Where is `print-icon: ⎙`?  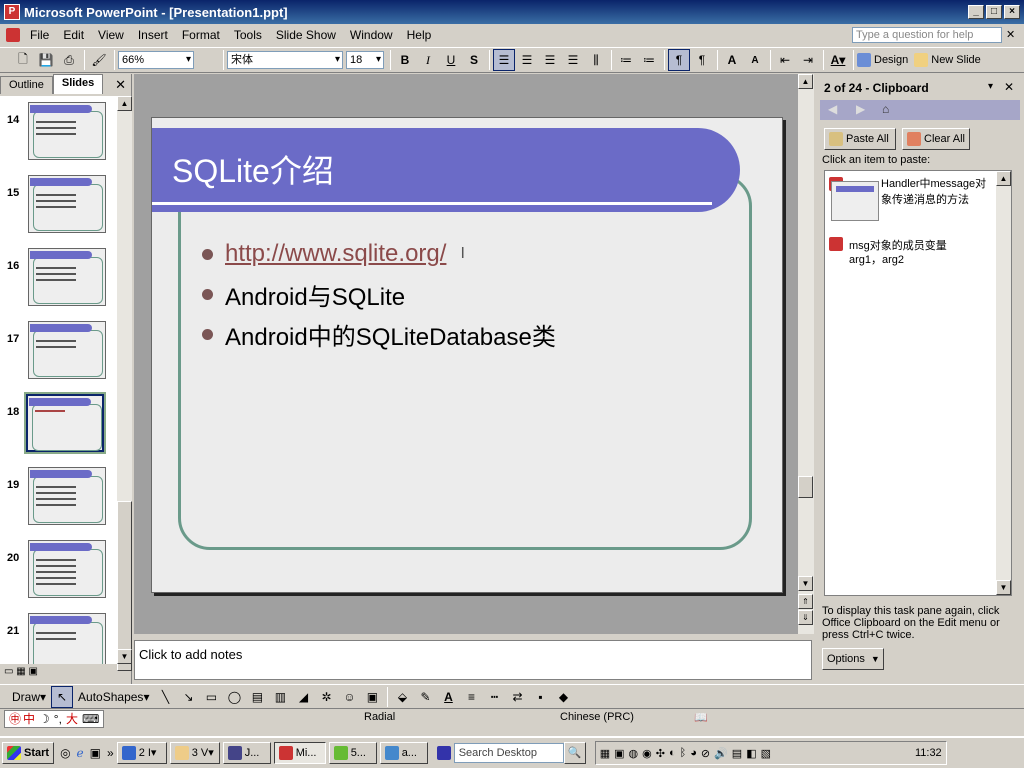
print-icon: ⎙ is located at coordinates (69, 60).